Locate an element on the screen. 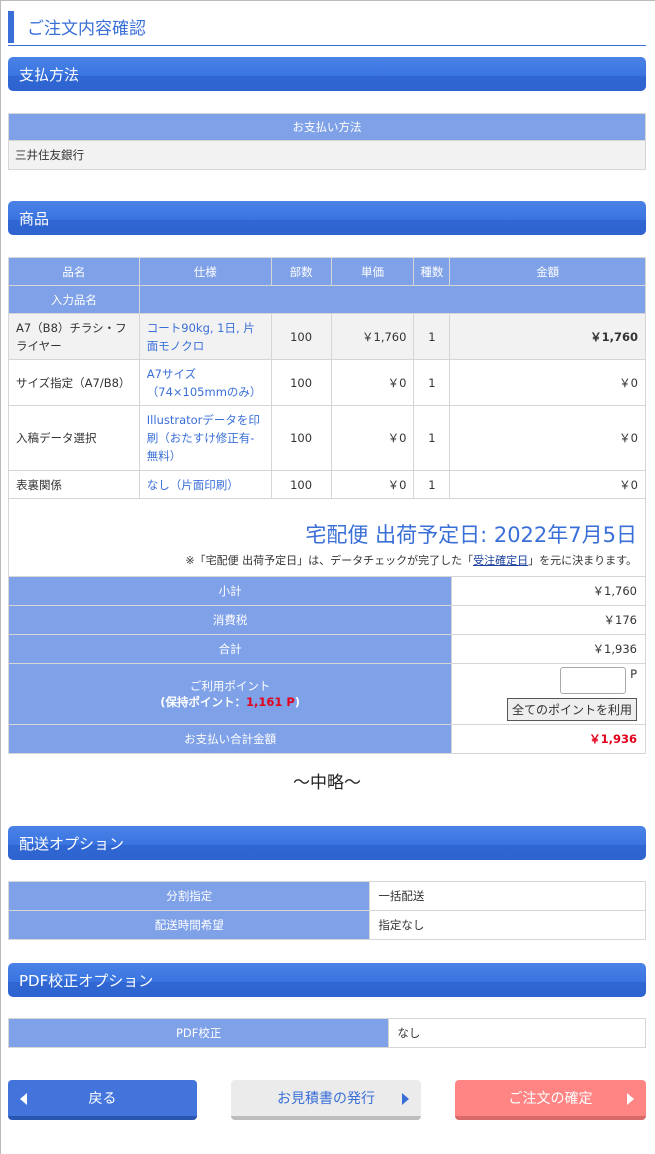 This screenshot has width=655, height=1154. product-name: 表裏関係 is located at coordinates (74, 484).